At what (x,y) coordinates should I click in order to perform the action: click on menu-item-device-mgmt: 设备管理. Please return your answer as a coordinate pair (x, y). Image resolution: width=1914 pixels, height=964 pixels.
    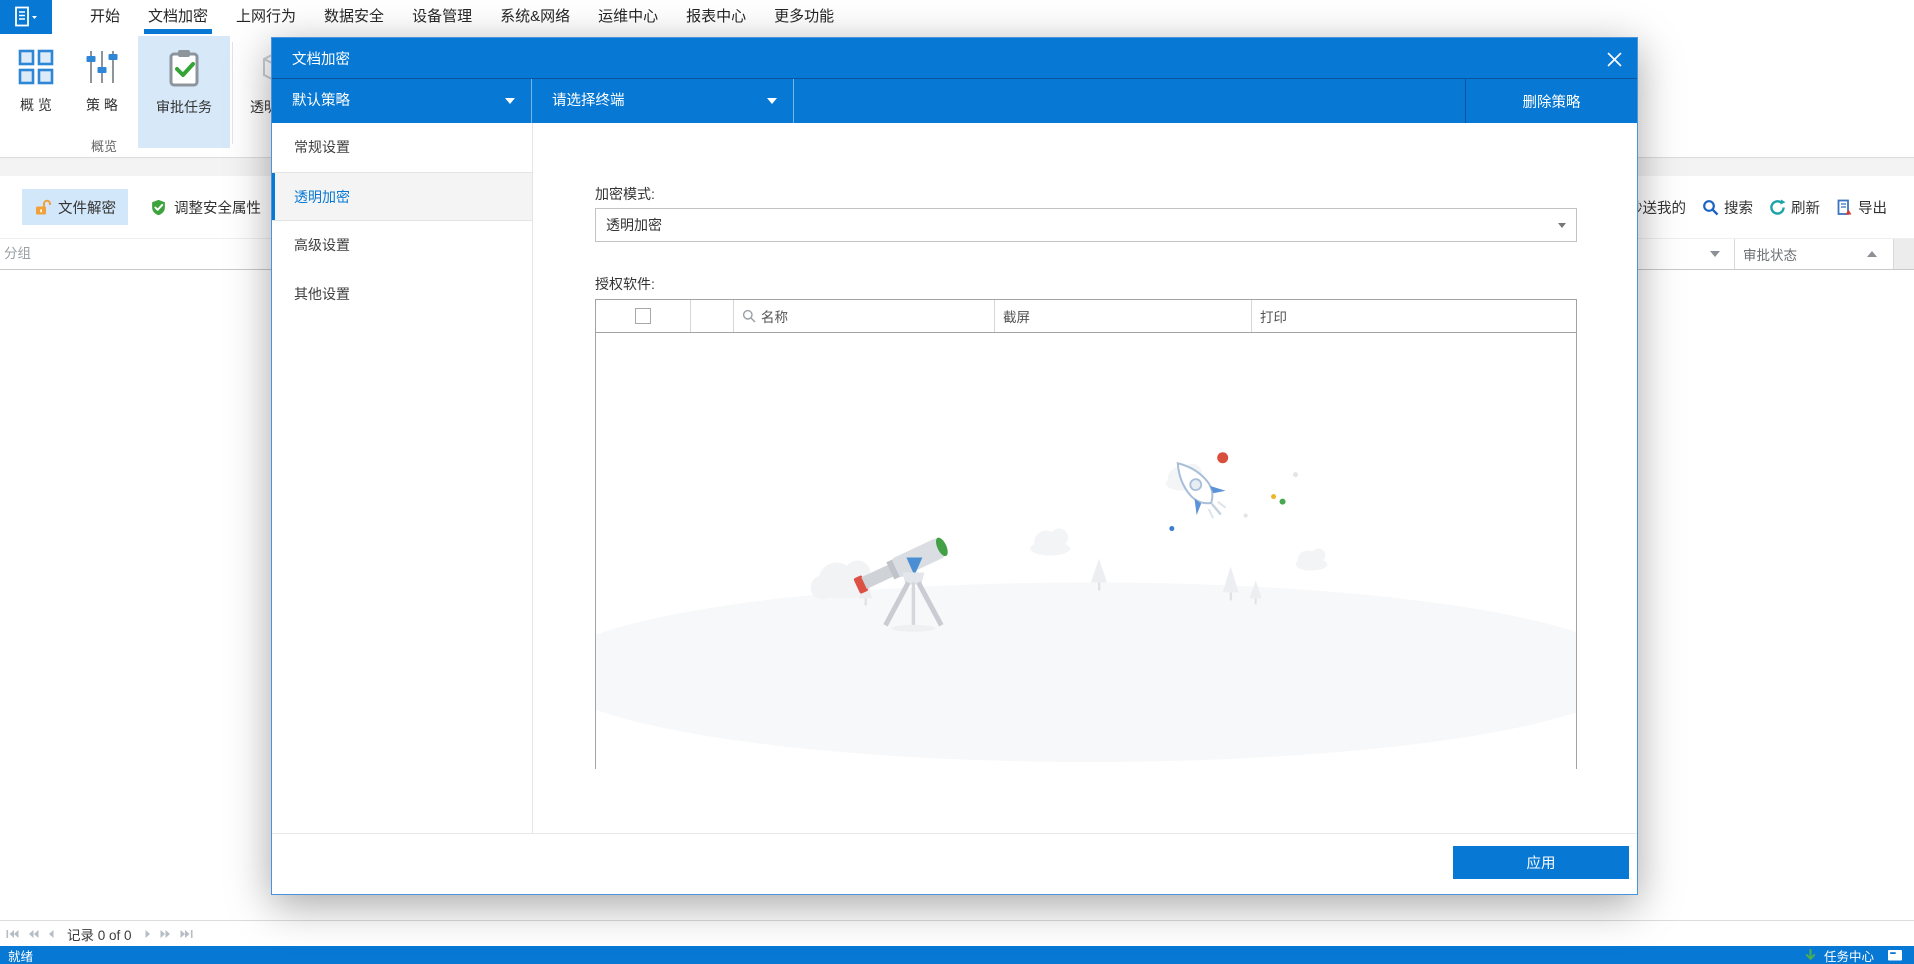
    Looking at the image, I should click on (442, 17).